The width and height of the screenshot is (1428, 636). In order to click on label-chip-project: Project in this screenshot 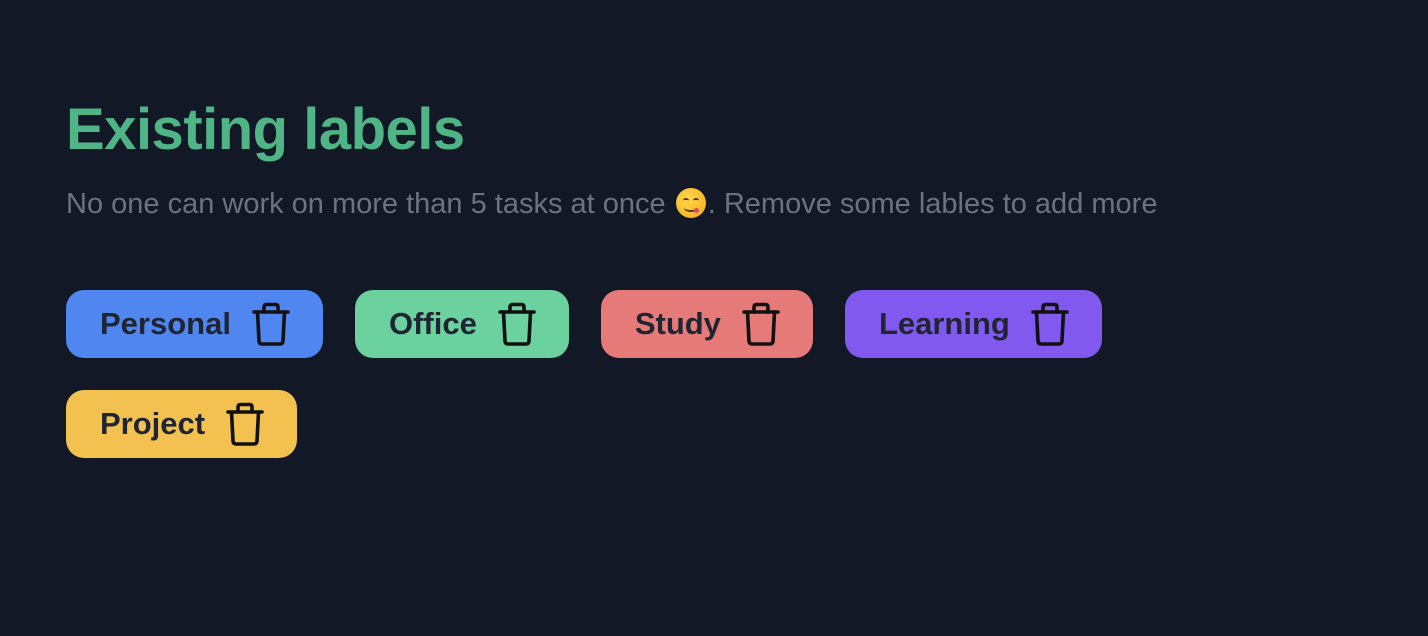, I will do `click(182, 424)`.